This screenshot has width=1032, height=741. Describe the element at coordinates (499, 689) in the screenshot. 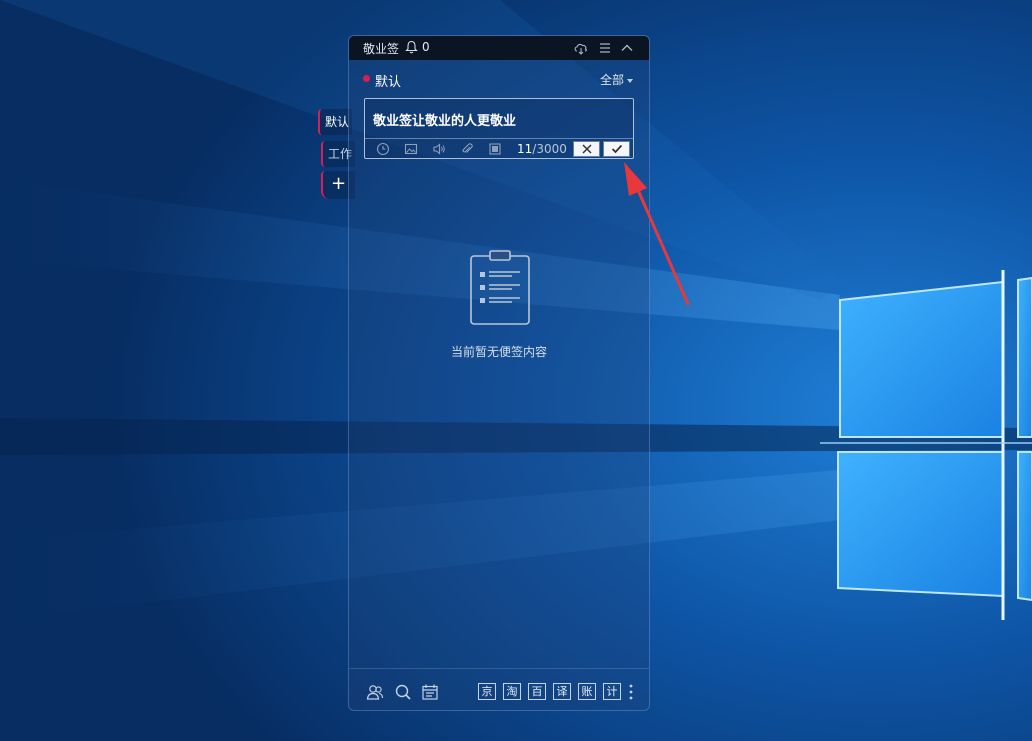

I see `bottom-toolbar: 京 淘 百 译 账 计` at that location.